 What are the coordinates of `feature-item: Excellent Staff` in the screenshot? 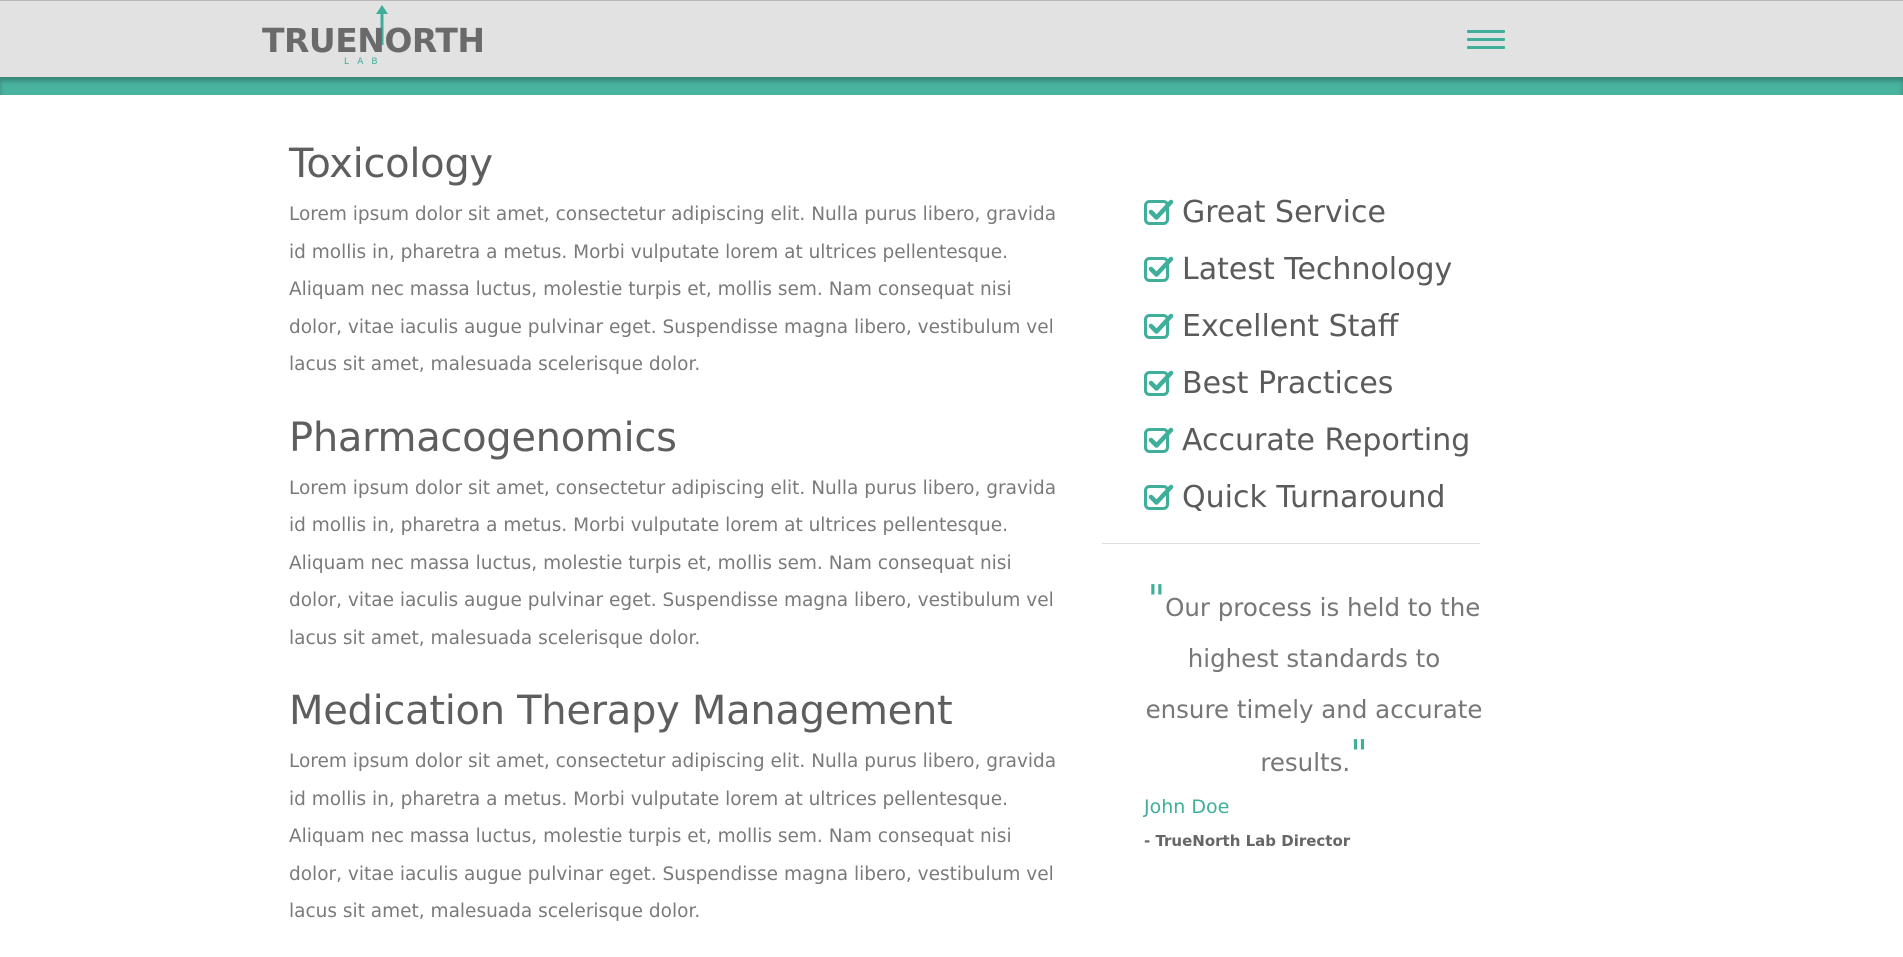 It's located at (1312, 326).